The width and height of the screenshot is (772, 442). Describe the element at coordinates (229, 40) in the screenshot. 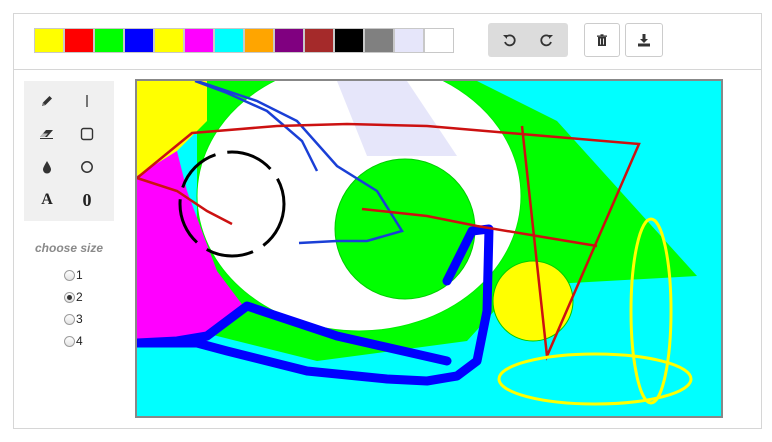

I see `color-swatch-cyan` at that location.